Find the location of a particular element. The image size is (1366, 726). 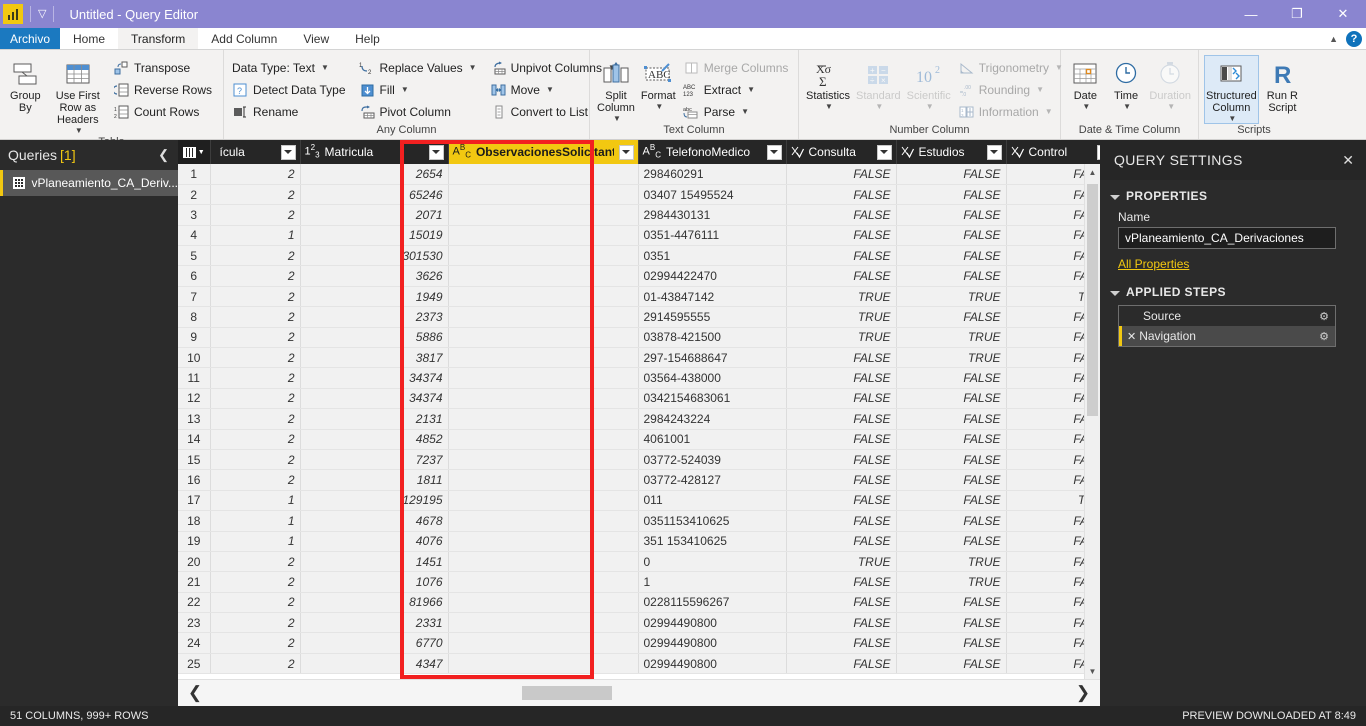

tab-view: View is located at coordinates (316, 38).